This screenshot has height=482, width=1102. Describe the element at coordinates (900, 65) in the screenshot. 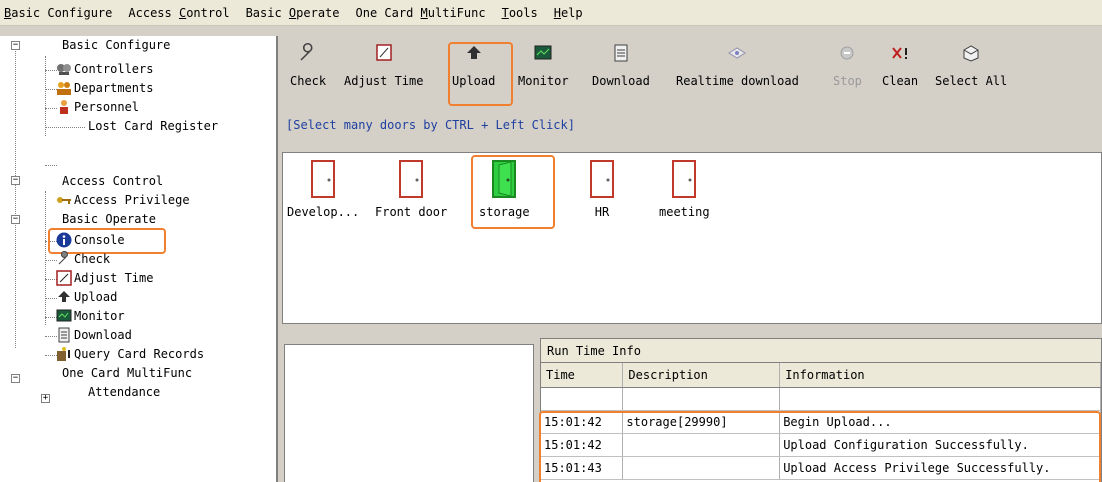

I see `clean-button: Clean` at that location.